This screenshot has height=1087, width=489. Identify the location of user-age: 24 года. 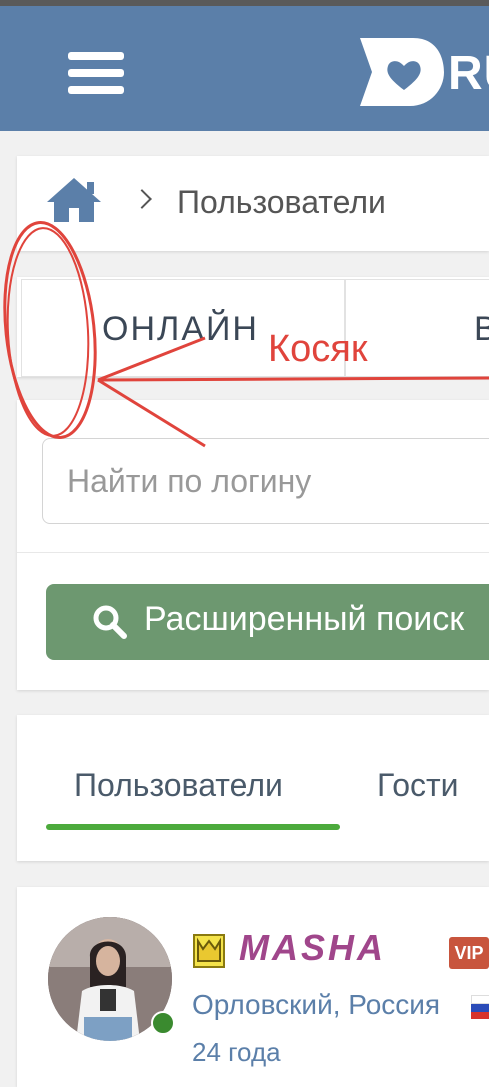
(236, 1052).